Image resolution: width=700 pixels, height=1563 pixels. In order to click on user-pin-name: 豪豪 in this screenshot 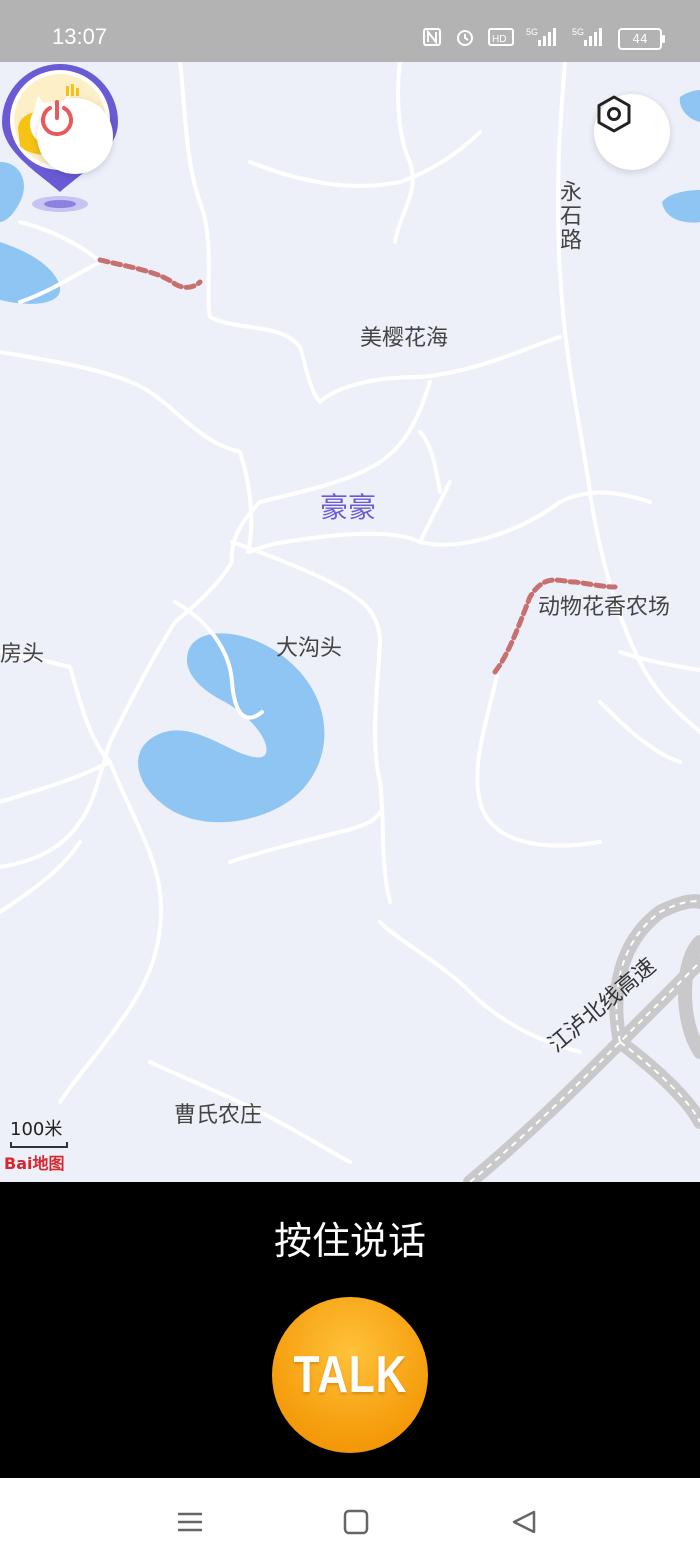, I will do `click(348, 507)`.